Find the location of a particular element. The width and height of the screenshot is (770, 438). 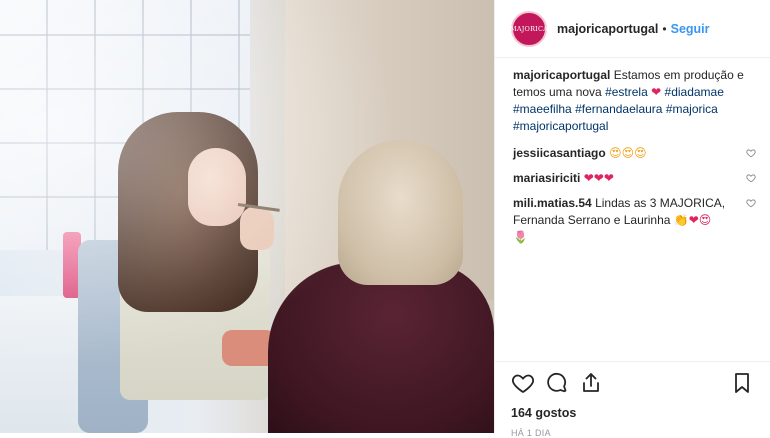

post-actions: 164 gostos HÁ 1 DIA is located at coordinates (632, 399).